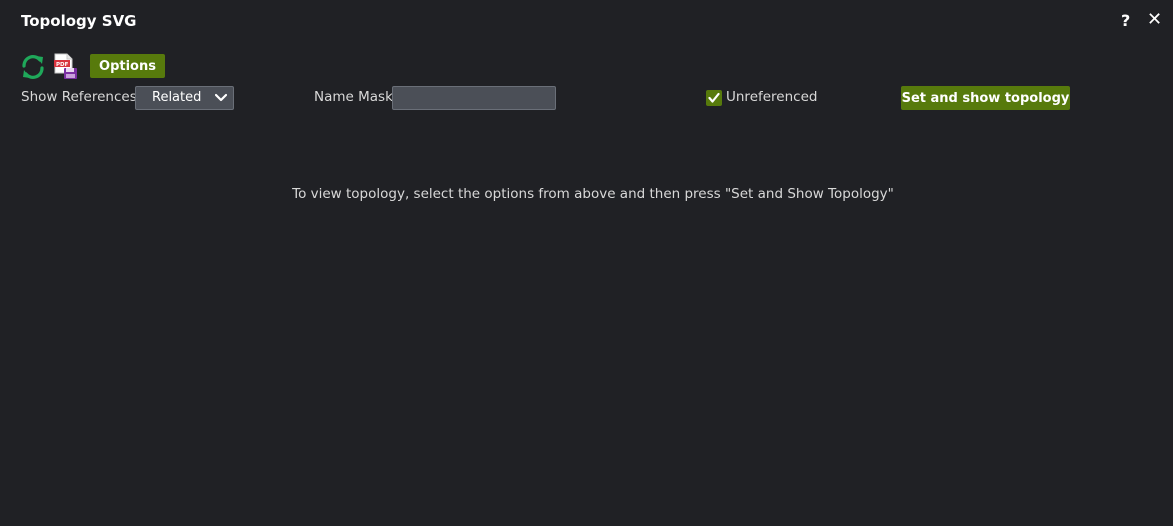 This screenshot has height=526, width=1173. Describe the element at coordinates (81, 97) in the screenshot. I see `show-references-label: Show References:` at that location.